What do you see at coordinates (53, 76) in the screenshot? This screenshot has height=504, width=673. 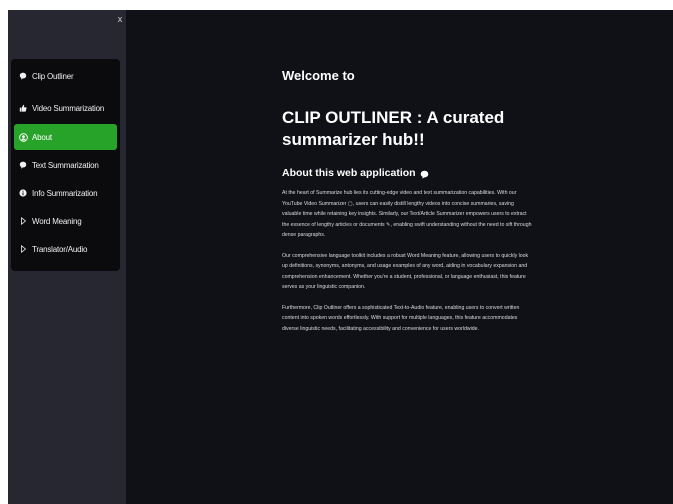 I see `menu-item-label: Clip Outliner` at bounding box center [53, 76].